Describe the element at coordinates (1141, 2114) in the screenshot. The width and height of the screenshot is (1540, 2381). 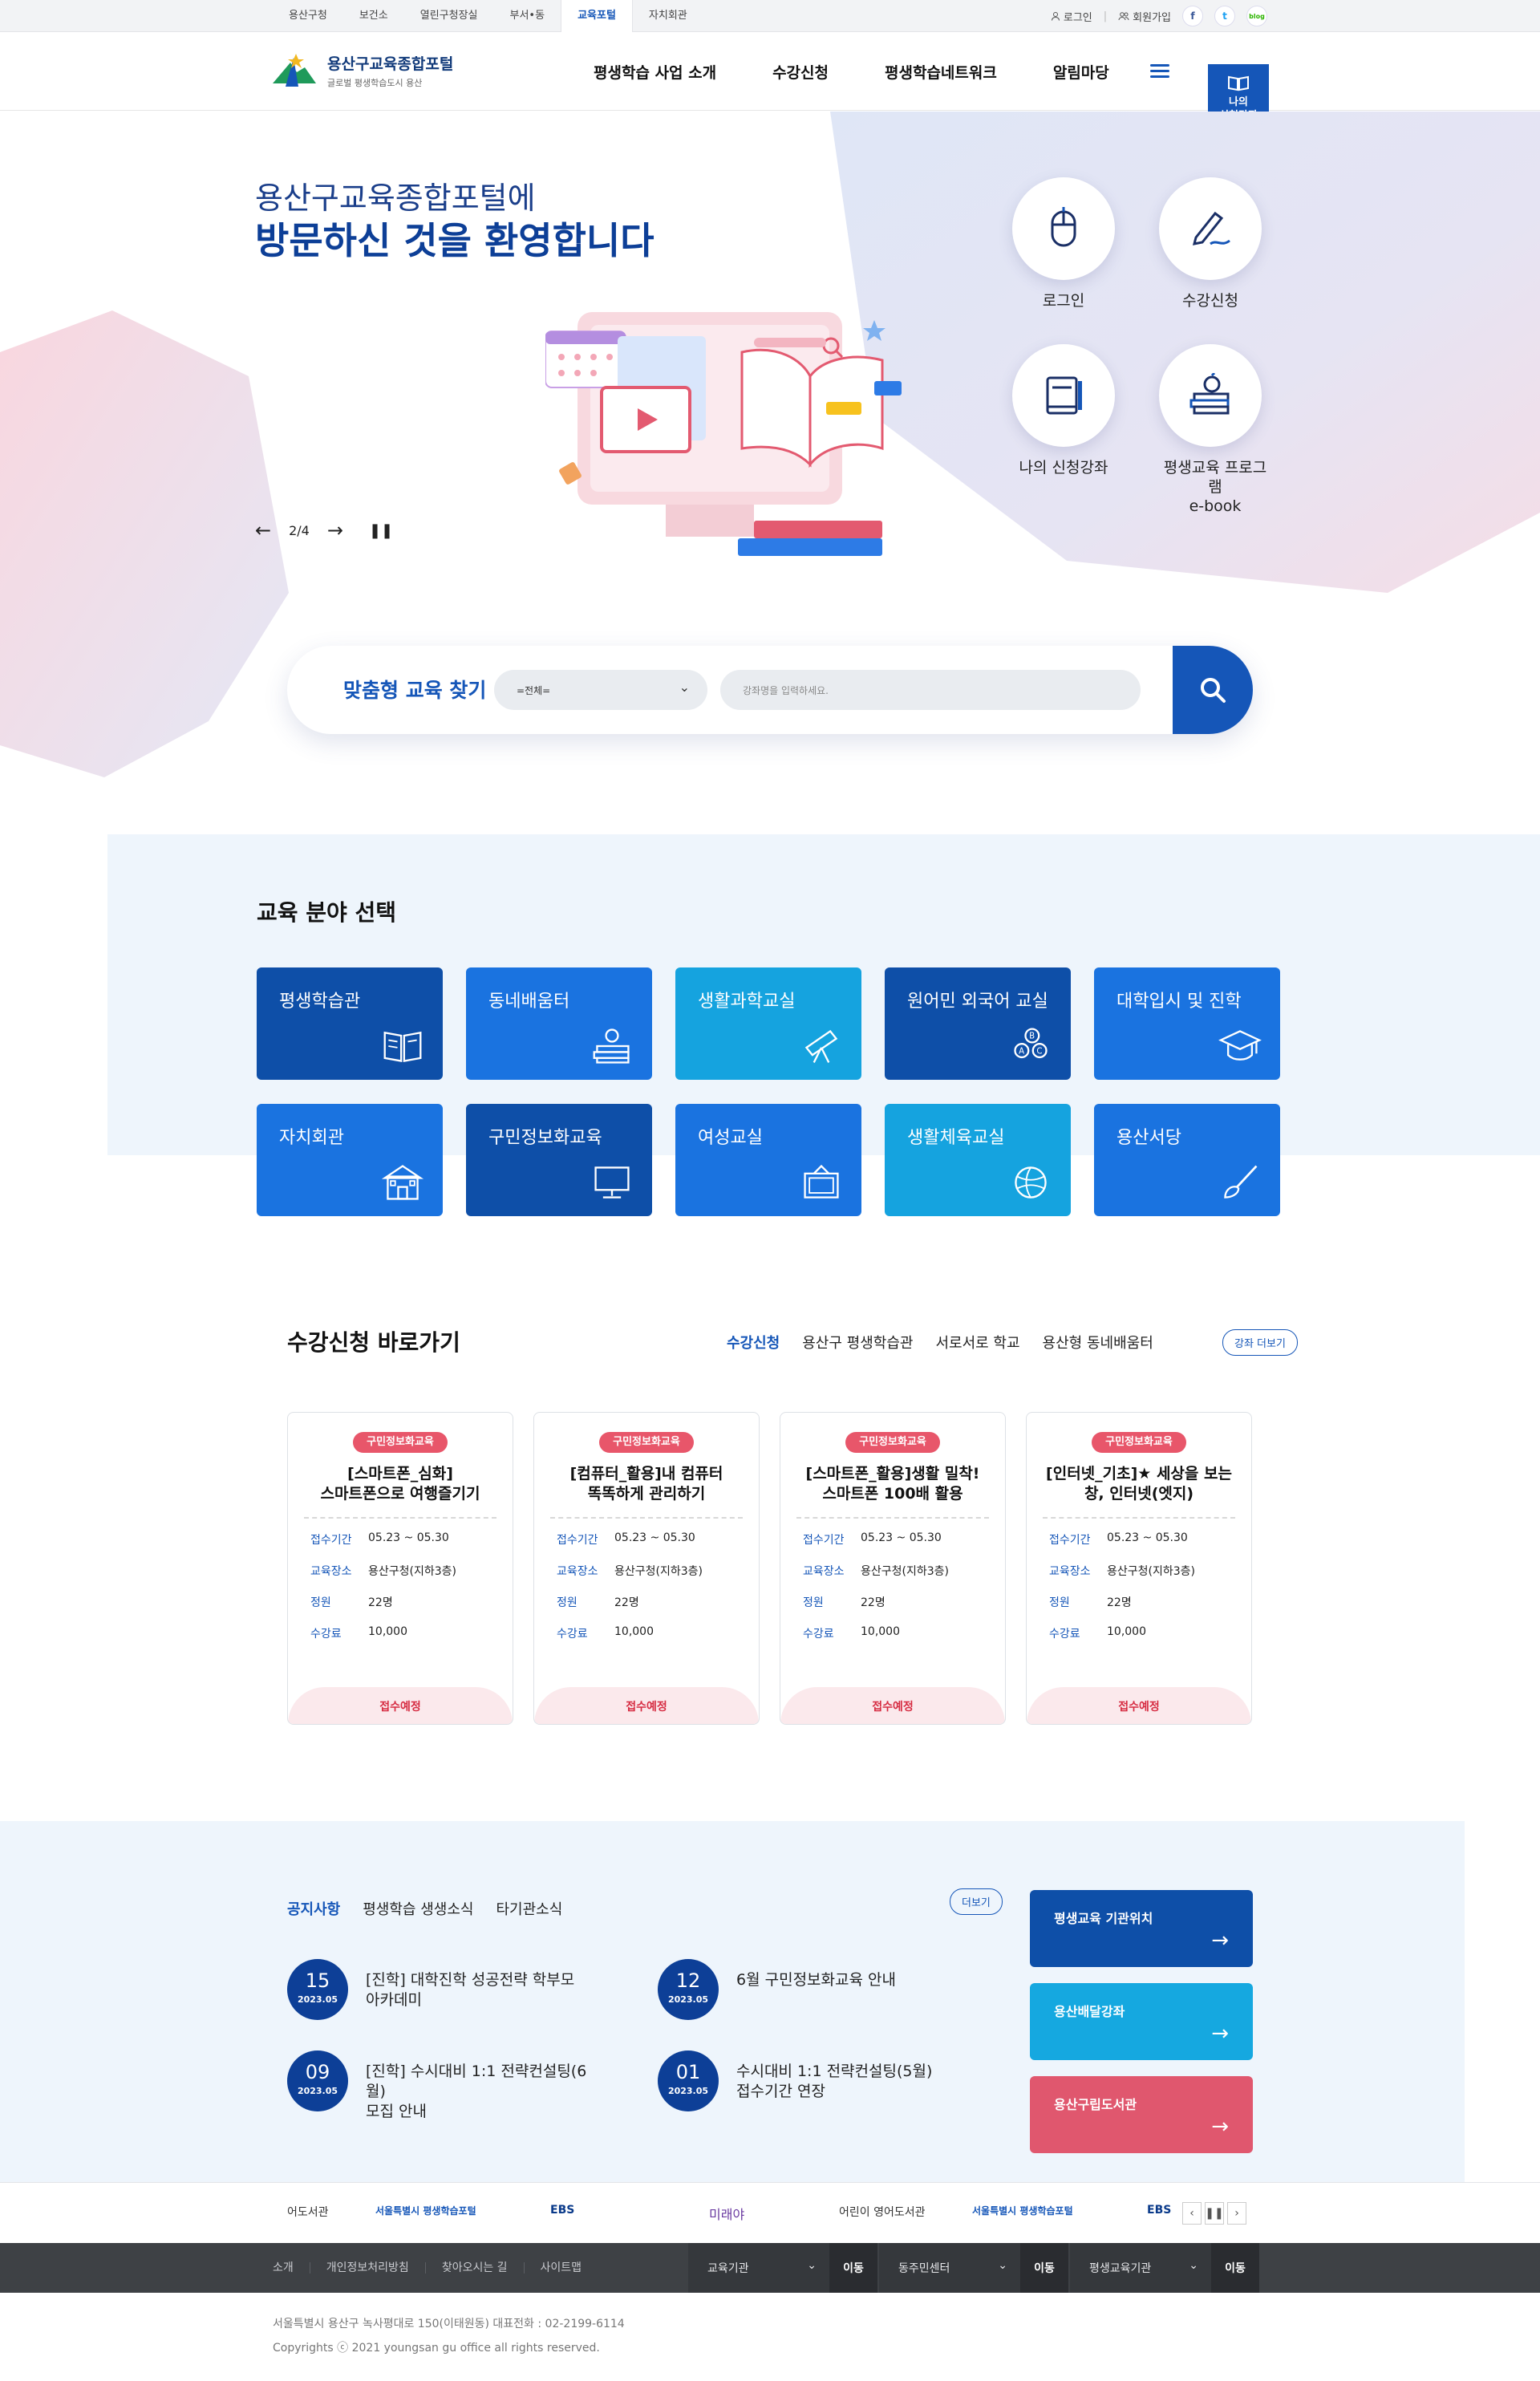
I see `quick-link-library: 용산구립도서관 →` at that location.